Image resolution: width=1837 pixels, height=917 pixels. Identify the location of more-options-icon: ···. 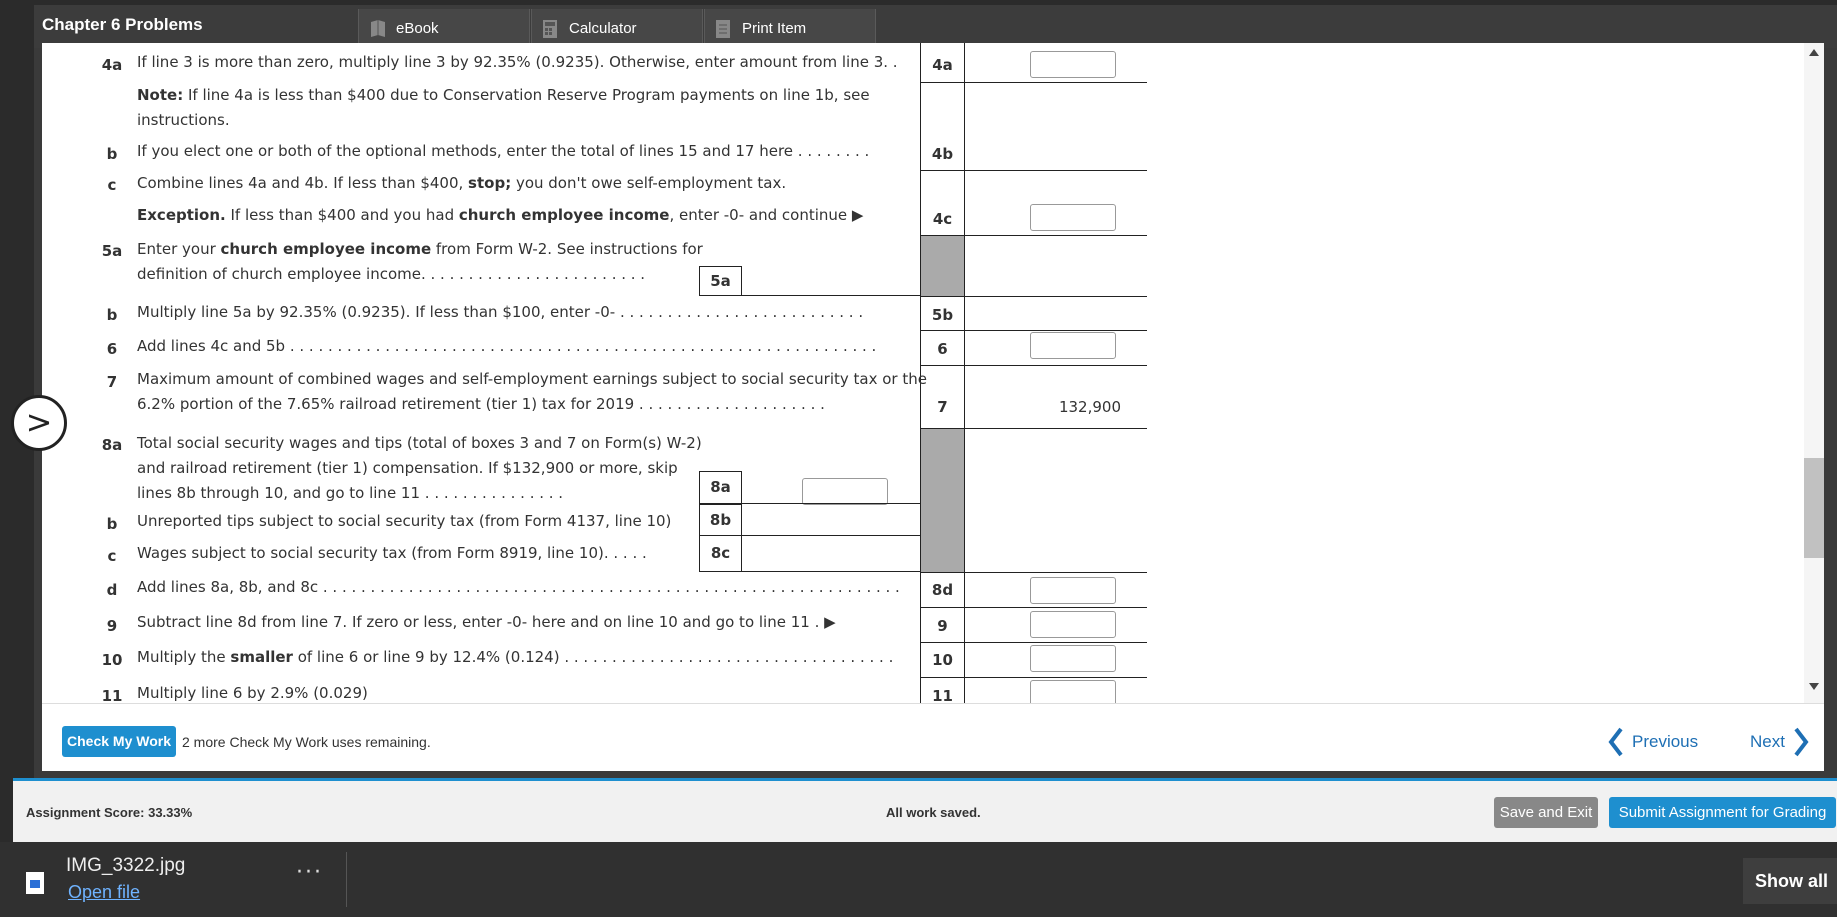
(309, 872).